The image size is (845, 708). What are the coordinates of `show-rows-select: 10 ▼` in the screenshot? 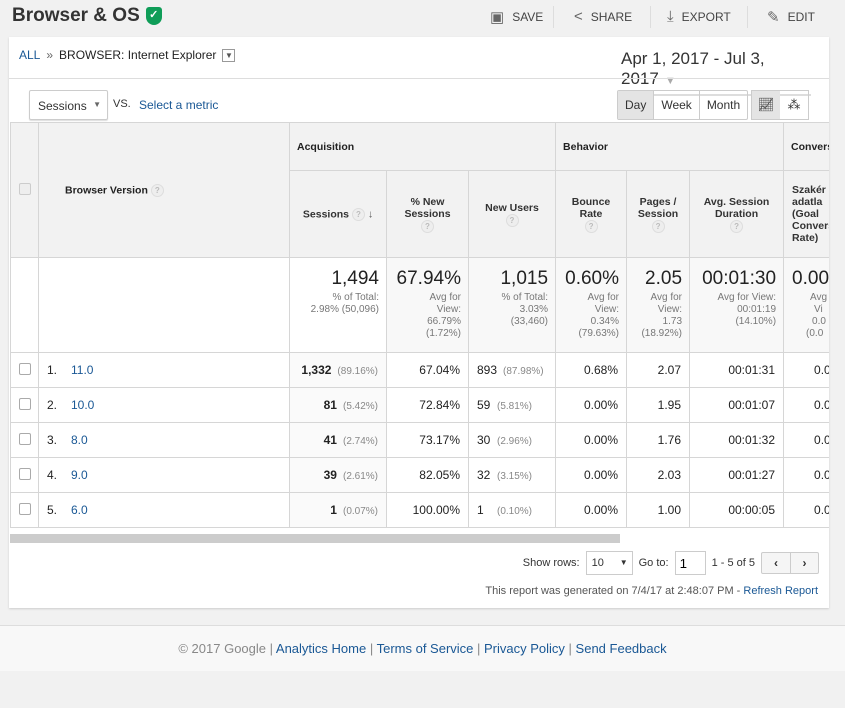 It's located at (609, 563).